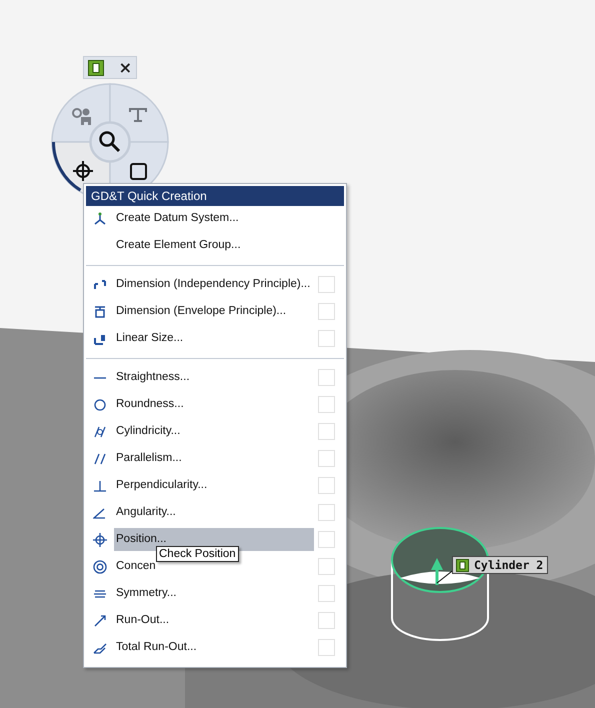 The height and width of the screenshot is (708, 595). I want to click on close-button: ×, so click(125, 68).